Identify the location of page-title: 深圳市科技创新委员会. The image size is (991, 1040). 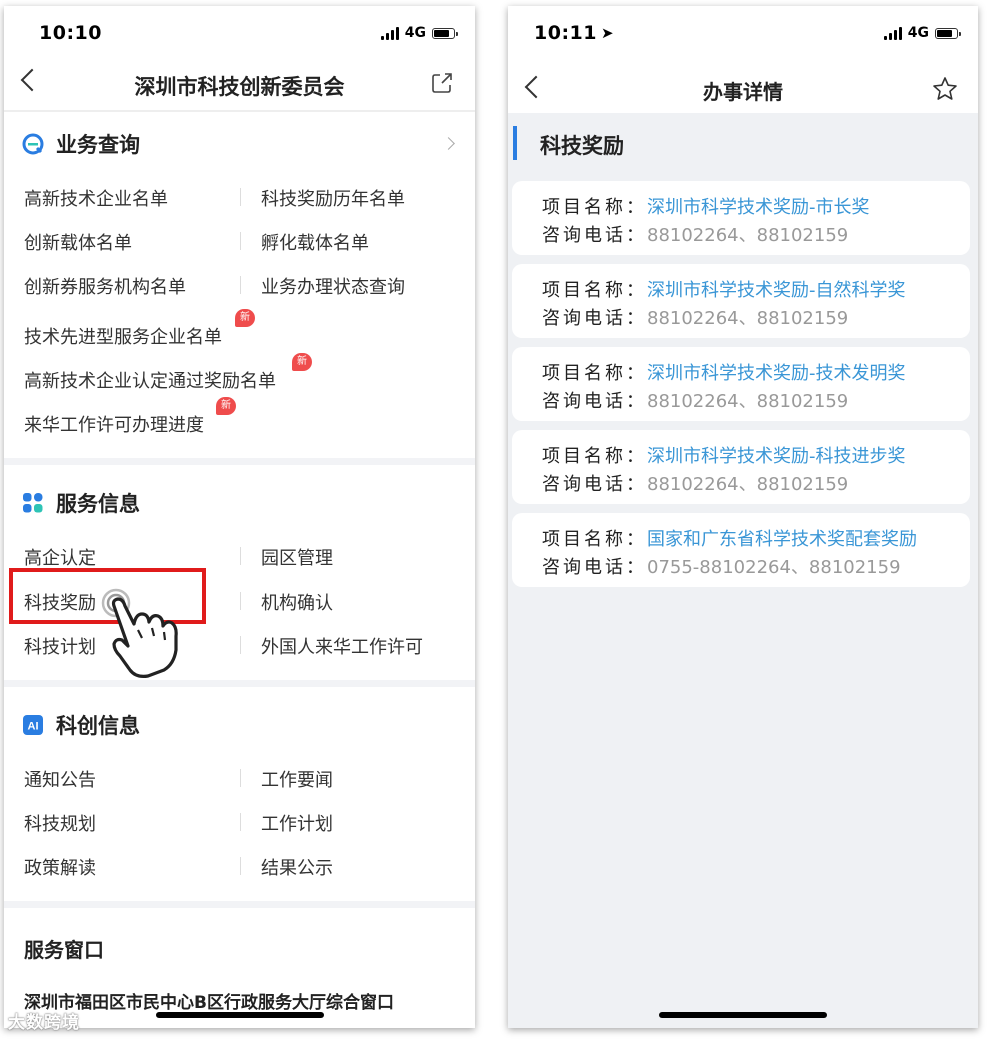
(239, 87).